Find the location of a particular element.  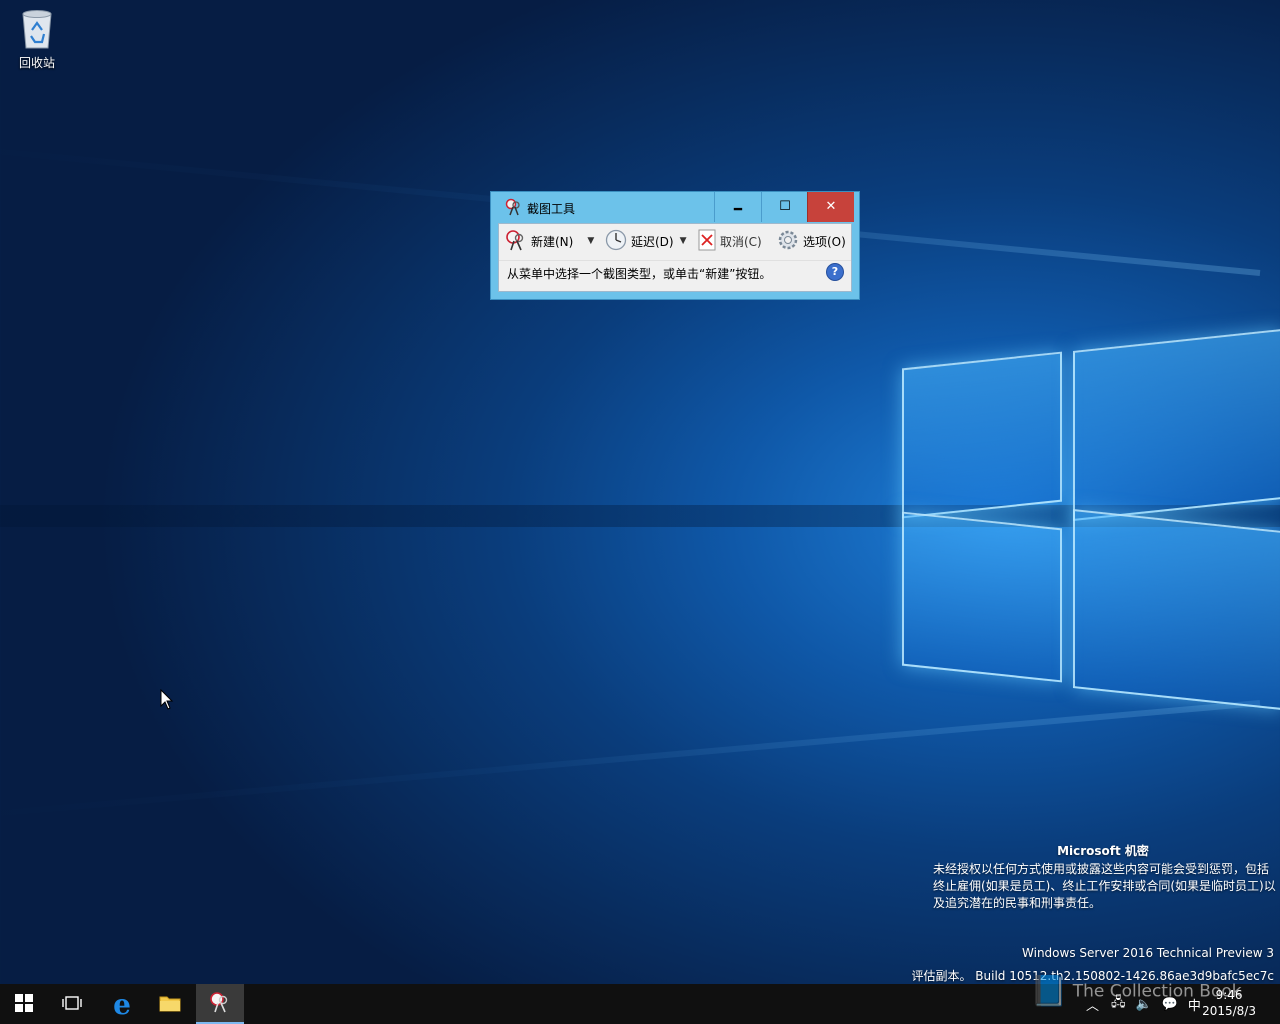

snipping-tool-app-icon is located at coordinates (514, 207).